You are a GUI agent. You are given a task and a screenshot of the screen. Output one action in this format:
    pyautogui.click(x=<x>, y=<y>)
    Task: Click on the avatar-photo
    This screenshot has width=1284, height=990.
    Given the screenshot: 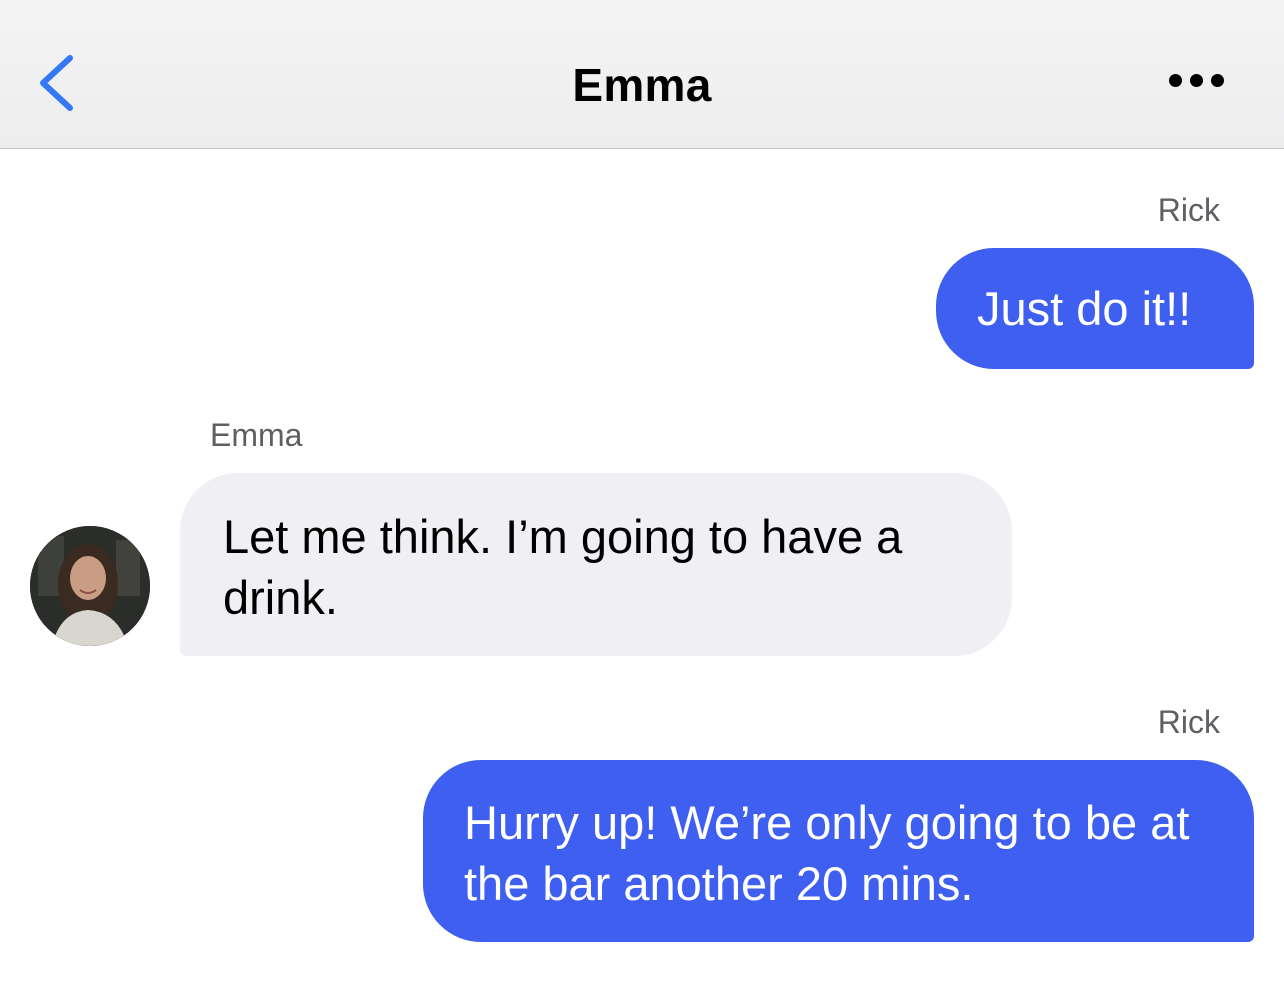 What is the action you would take?
    pyautogui.click(x=90, y=586)
    